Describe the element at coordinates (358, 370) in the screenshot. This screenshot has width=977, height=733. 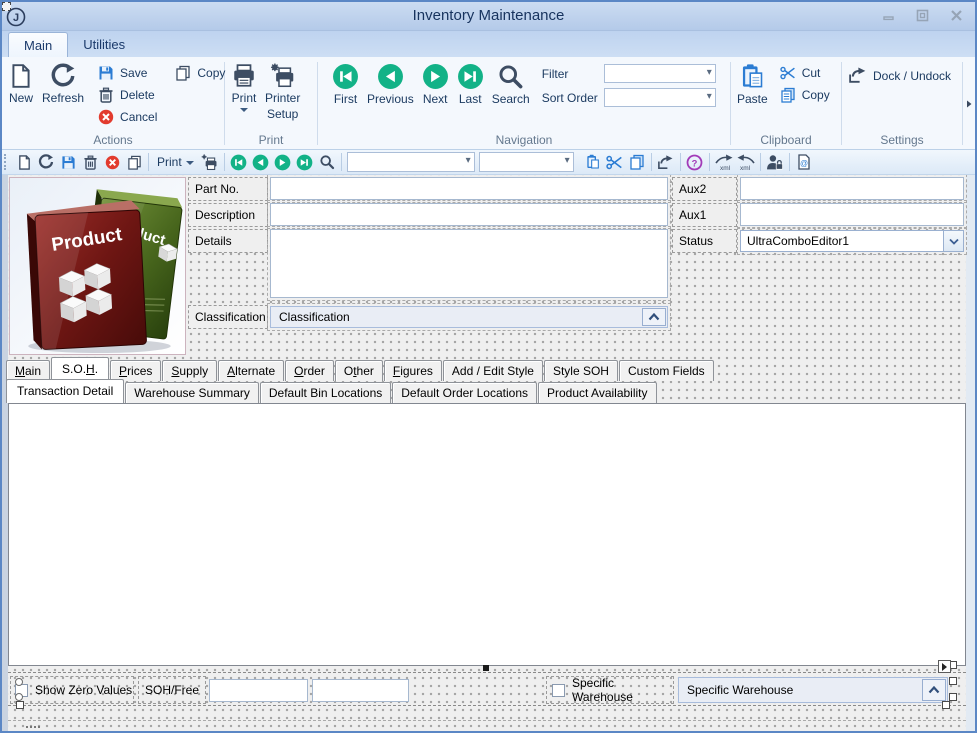
I see `tab-other: Other` at that location.